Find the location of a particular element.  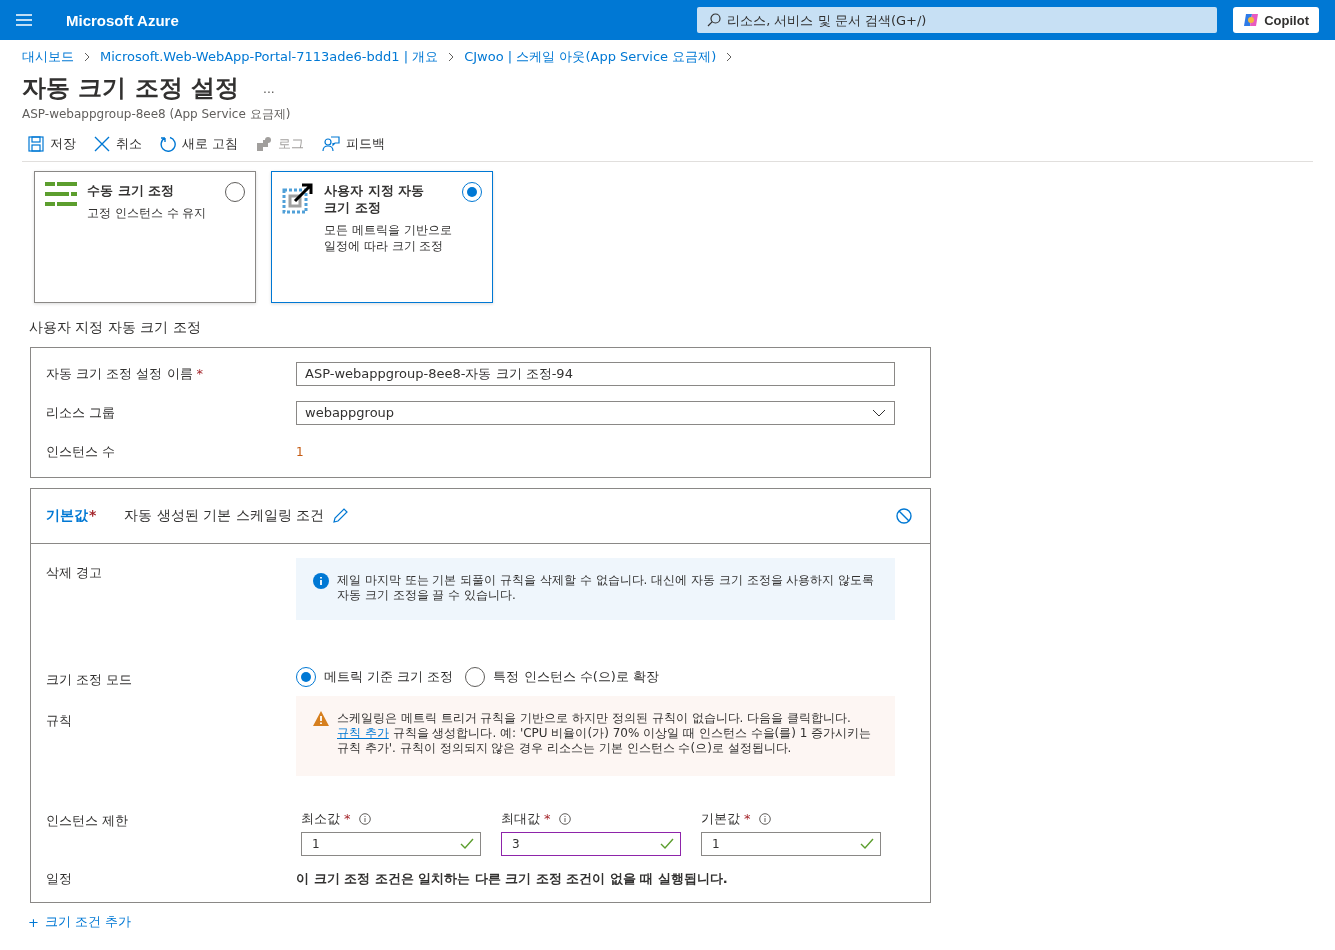

breadcrumb-link: Microsoft.Web-WebApp-Portal-7113ade6-bdd1 | 개요 is located at coordinates (269, 57).